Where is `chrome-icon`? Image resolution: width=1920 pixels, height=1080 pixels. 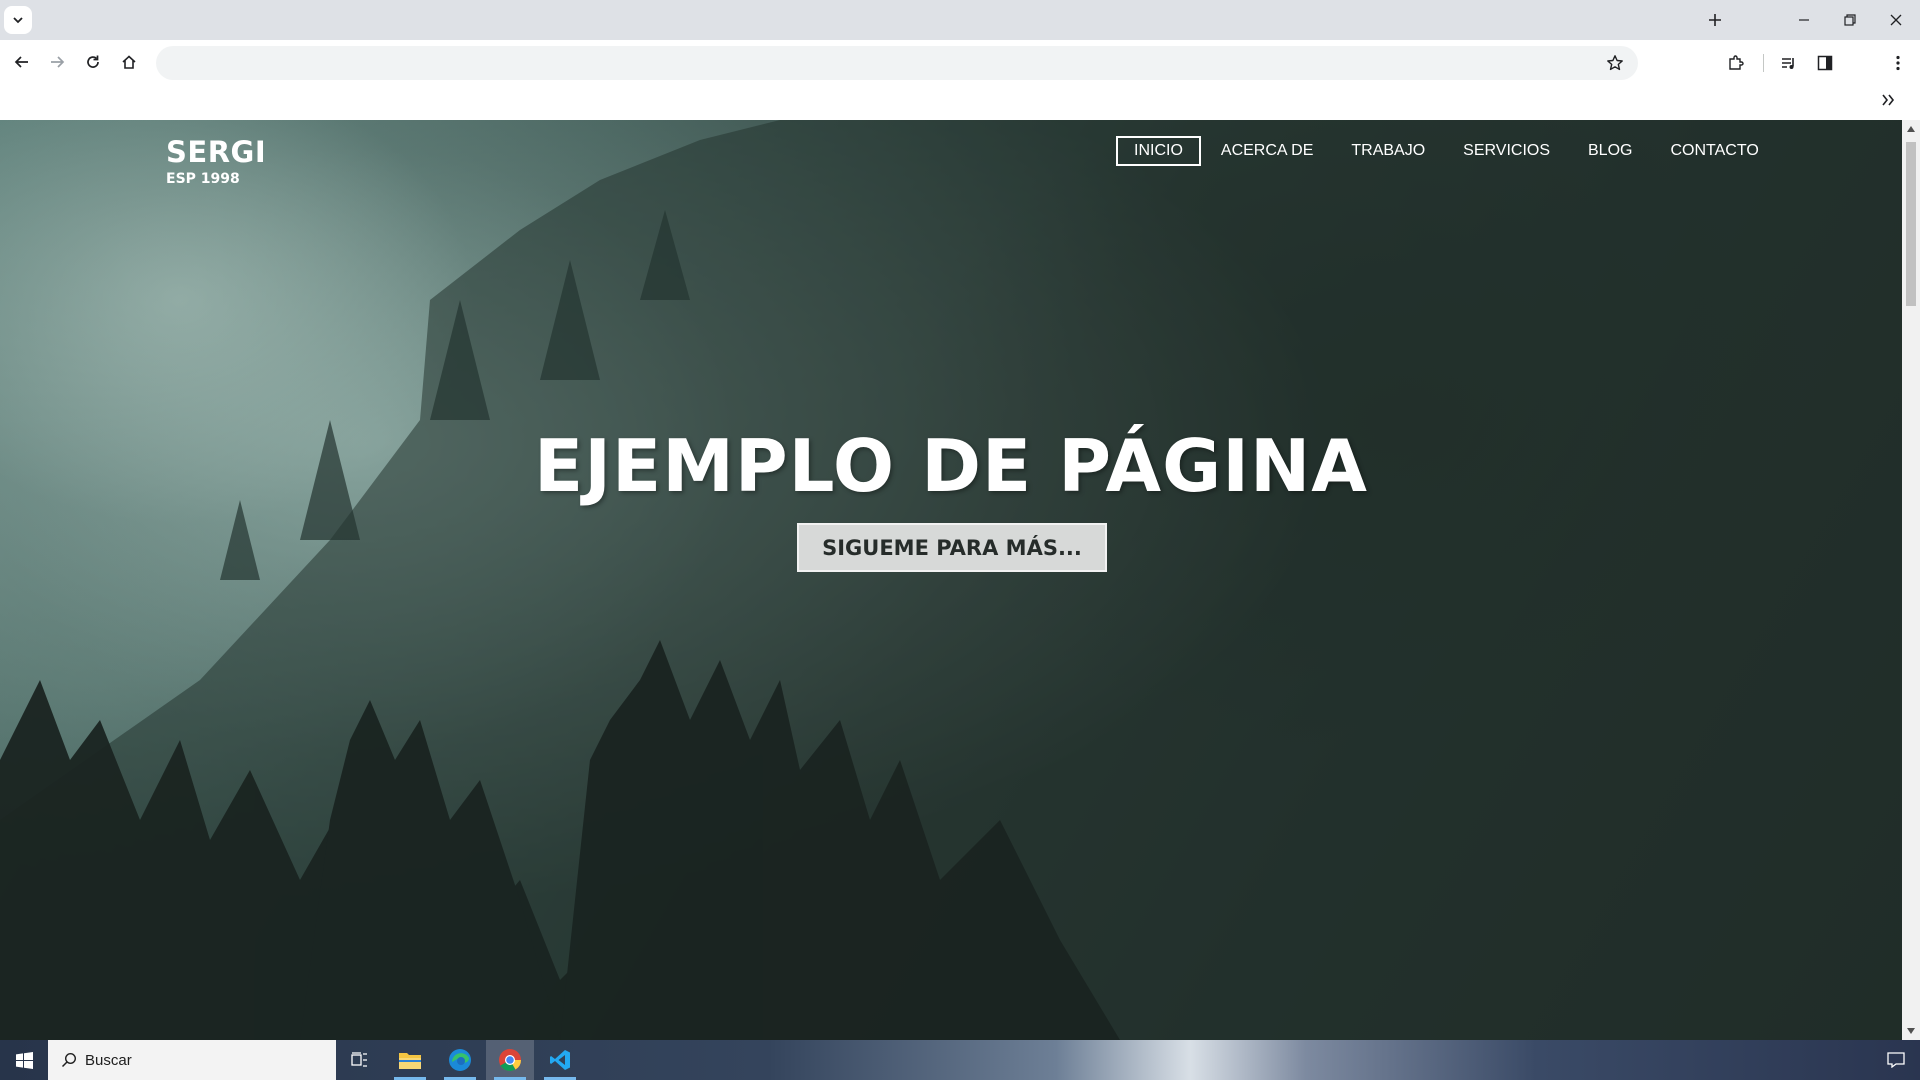
chrome-icon is located at coordinates (510, 1060).